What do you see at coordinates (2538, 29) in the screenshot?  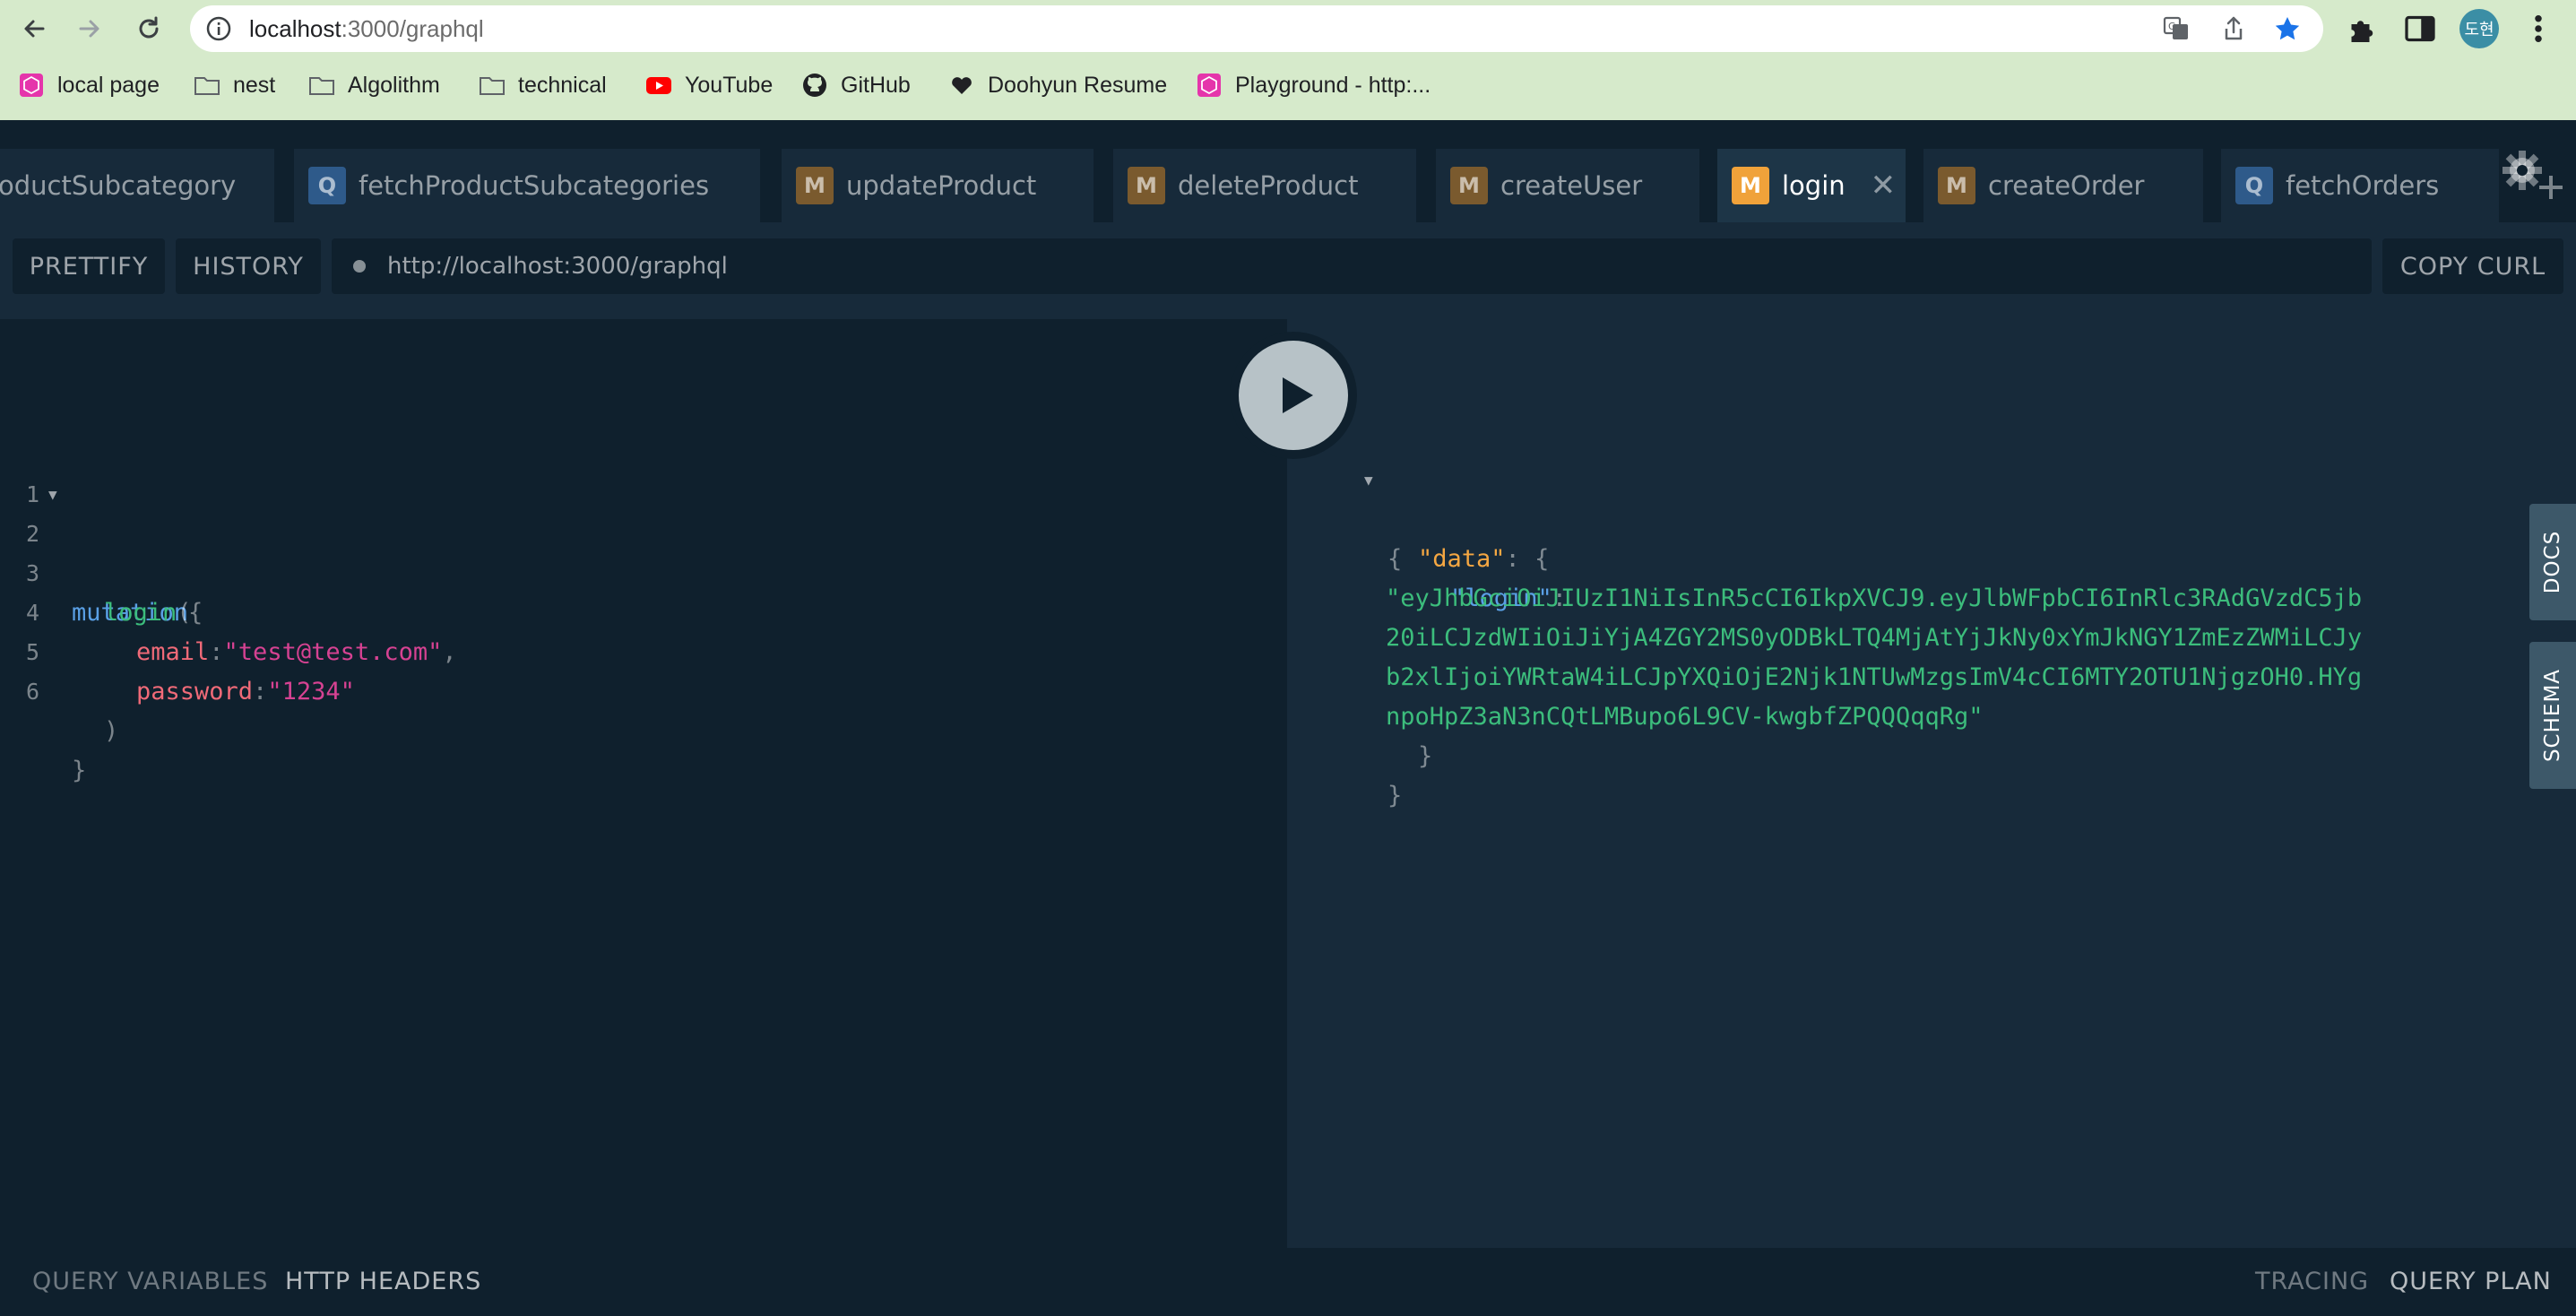 I see `more-menu-icon` at bounding box center [2538, 29].